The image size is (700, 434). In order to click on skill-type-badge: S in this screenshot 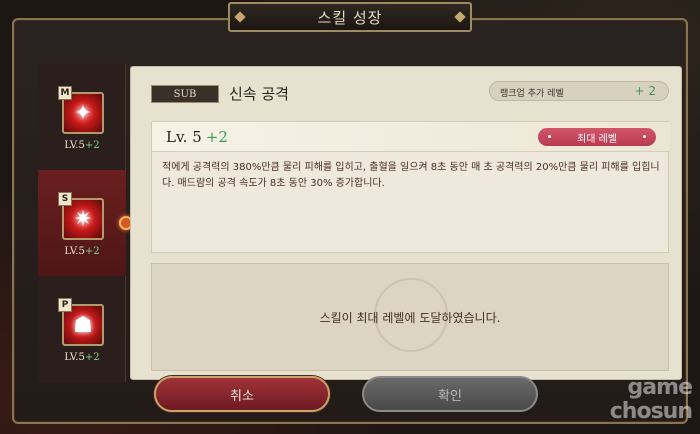, I will do `click(65, 199)`.